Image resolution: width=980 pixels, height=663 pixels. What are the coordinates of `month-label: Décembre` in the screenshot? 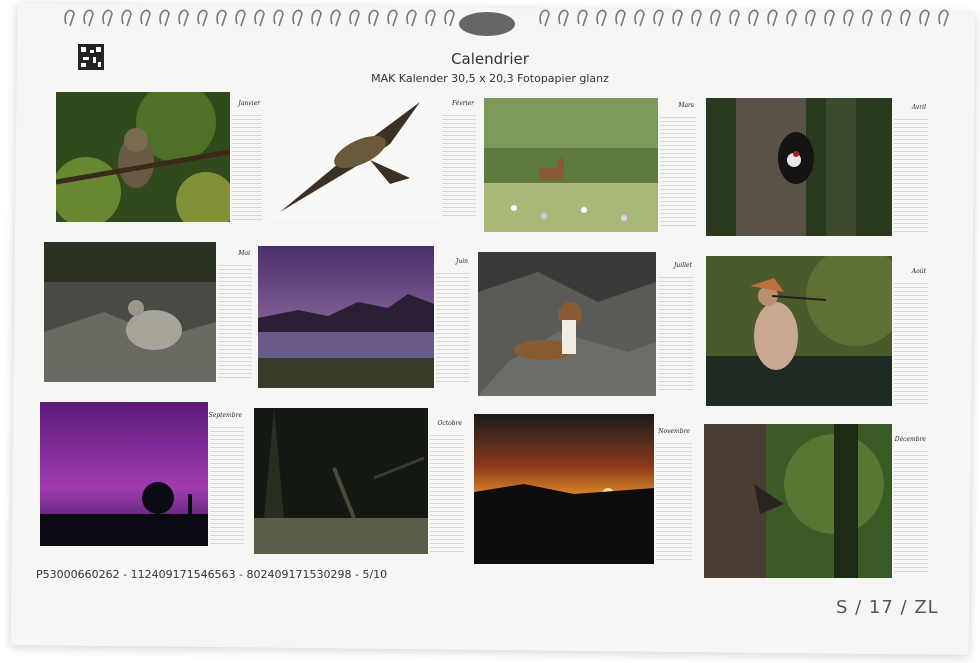 It's located at (910, 439).